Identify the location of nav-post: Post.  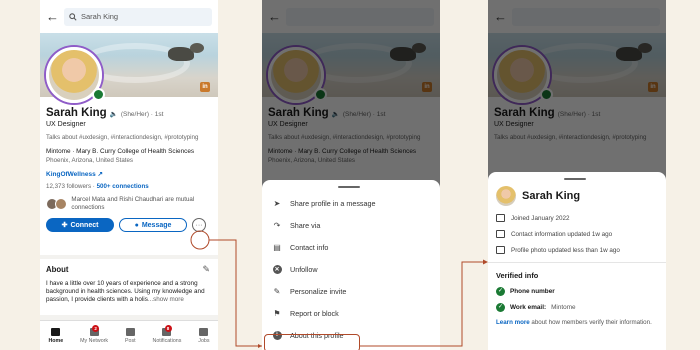
(130, 335).